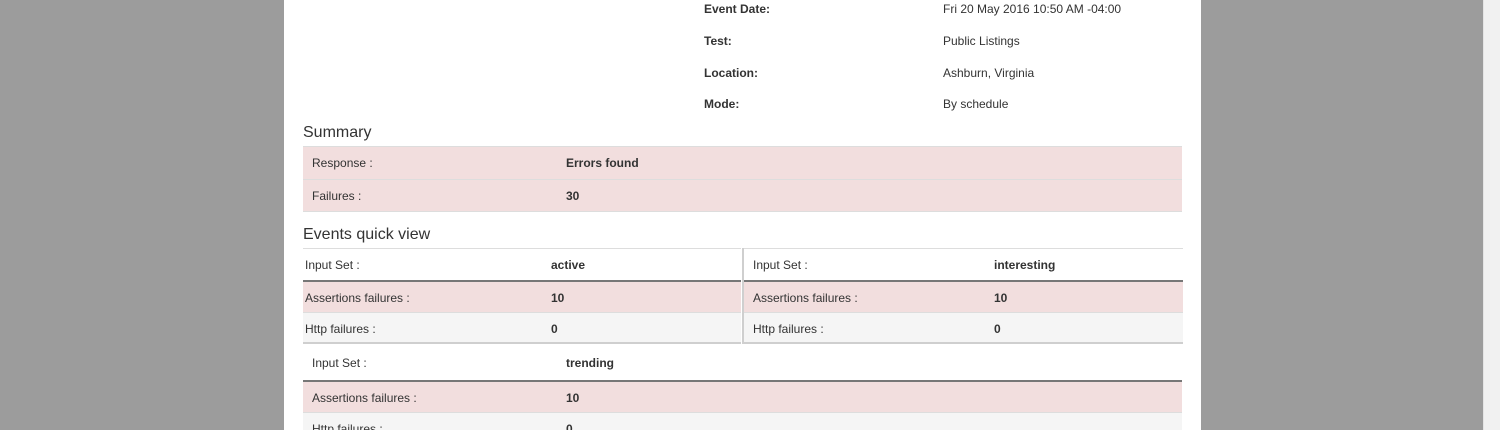  What do you see at coordinates (367, 234) in the screenshot?
I see `events-title: Events quick view` at bounding box center [367, 234].